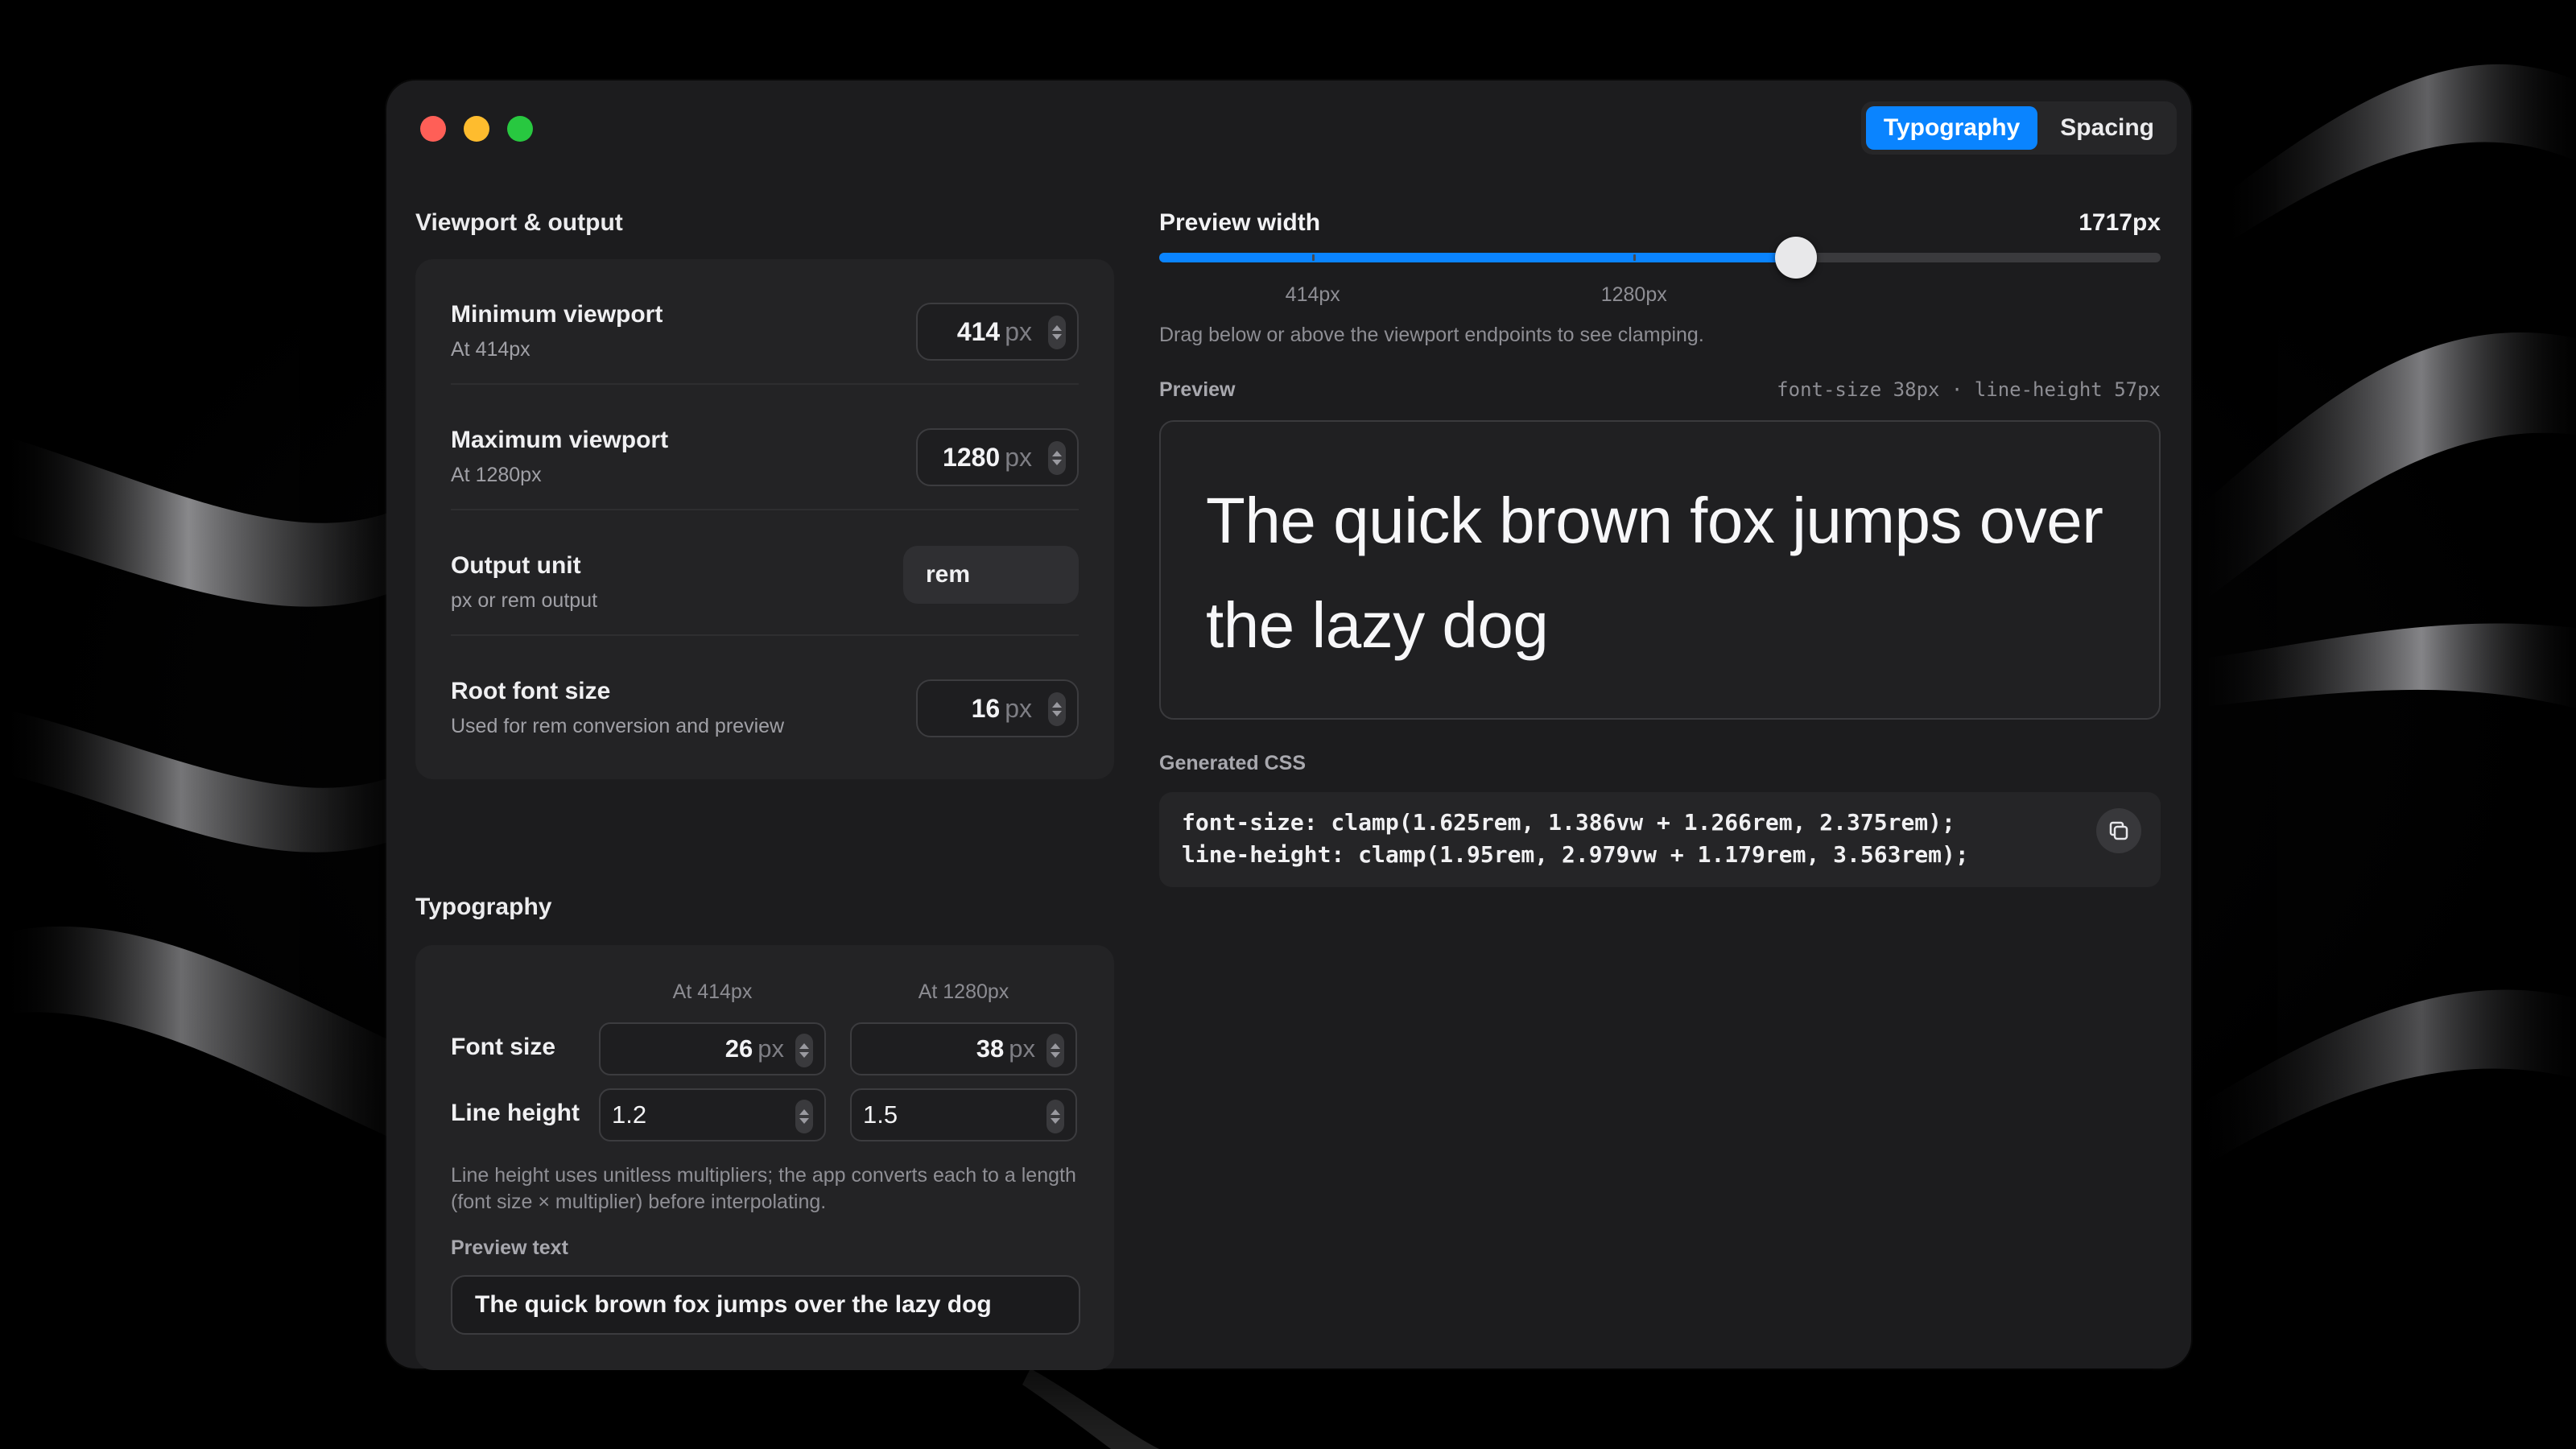  I want to click on output-unit-sub: px or rem output, so click(524, 600).